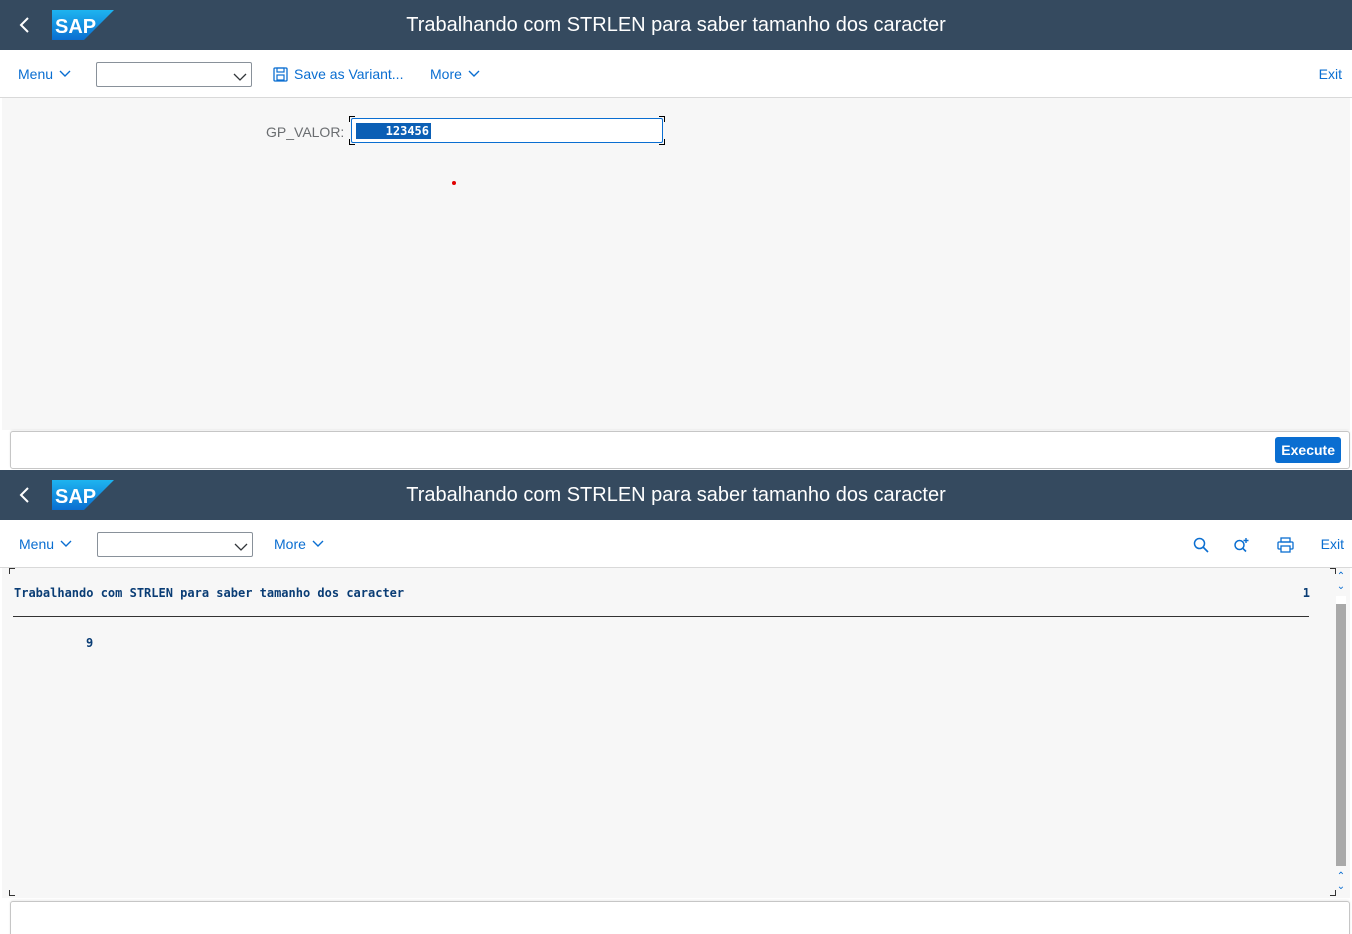 The height and width of the screenshot is (934, 1352). What do you see at coordinates (305, 132) in the screenshot?
I see `gp-valor-label: GP_VALOR:` at bounding box center [305, 132].